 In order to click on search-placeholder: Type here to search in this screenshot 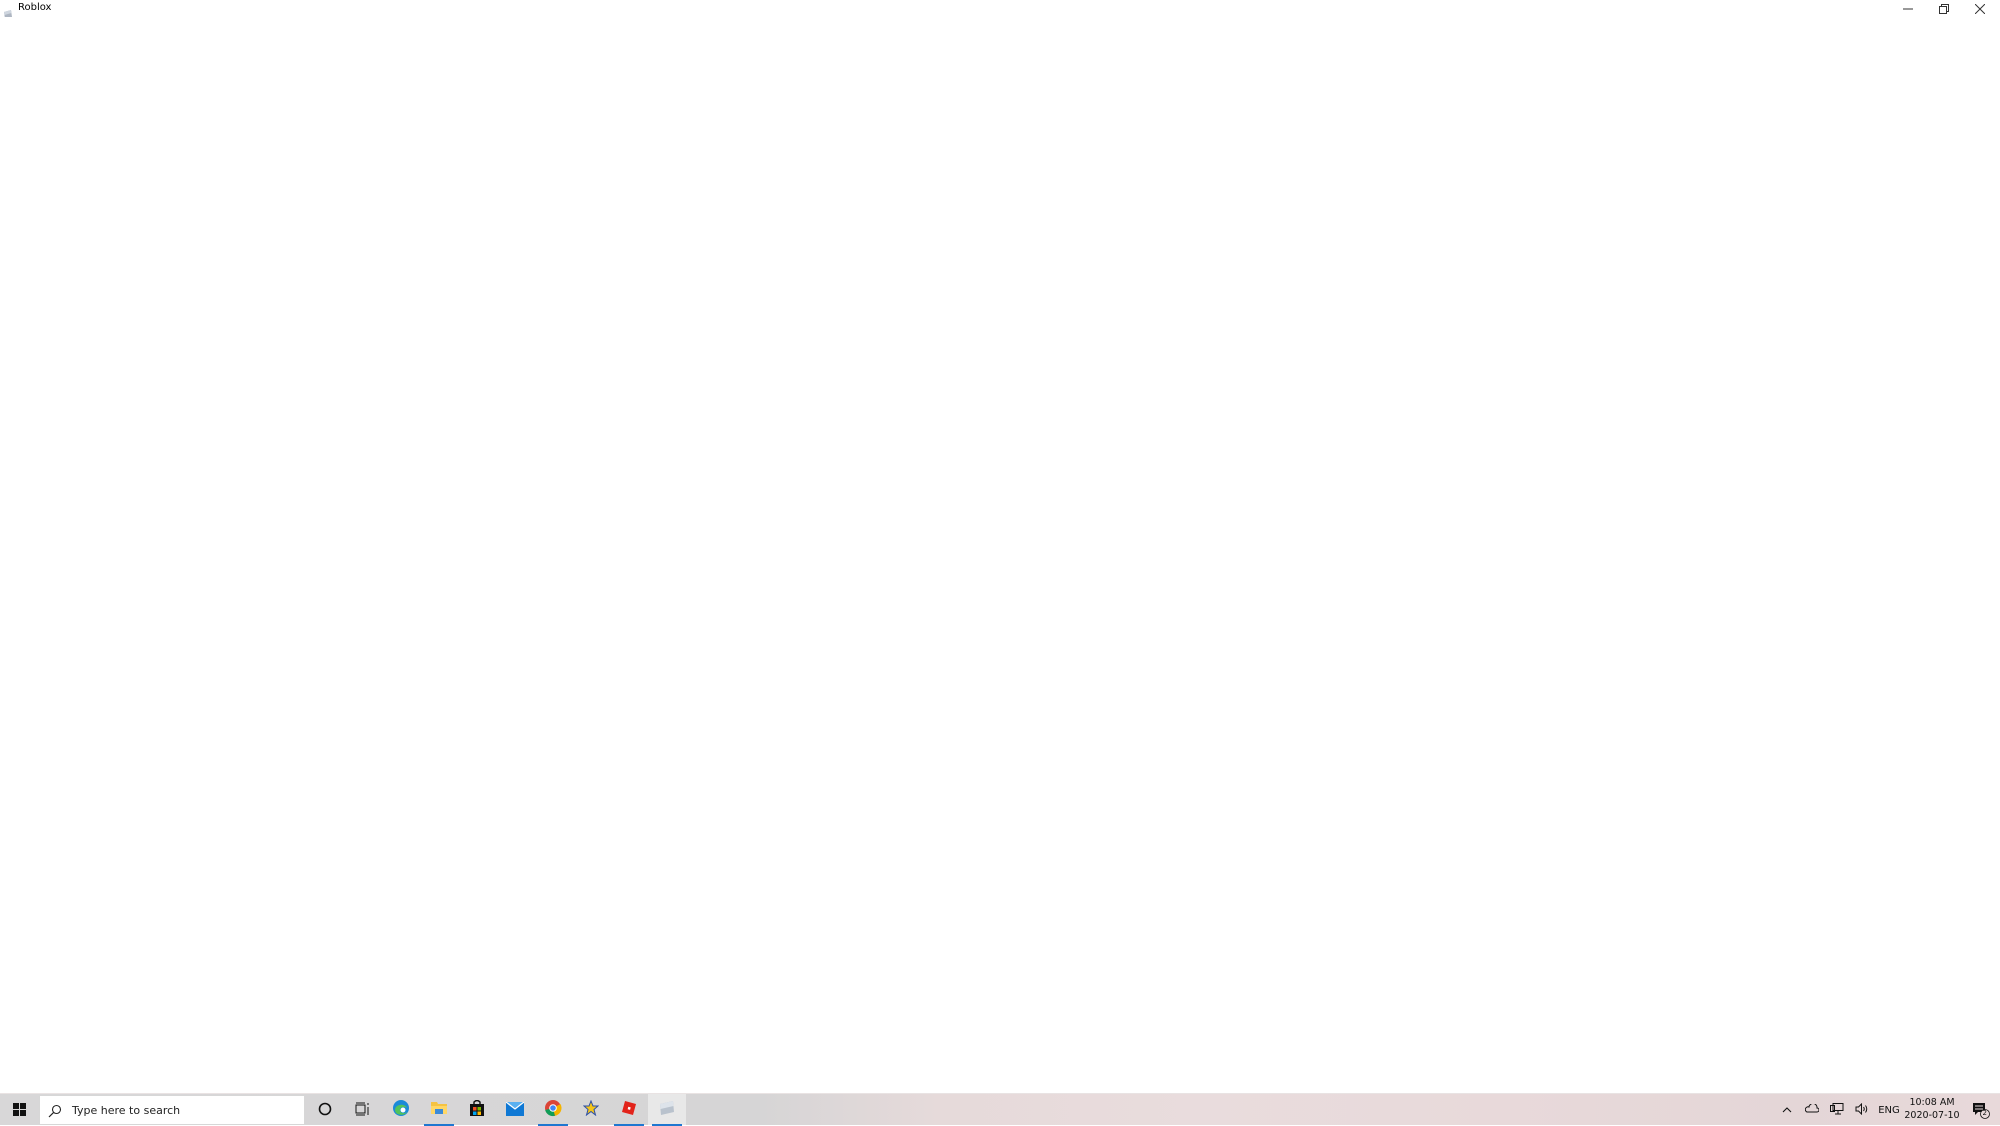, I will do `click(126, 1110)`.